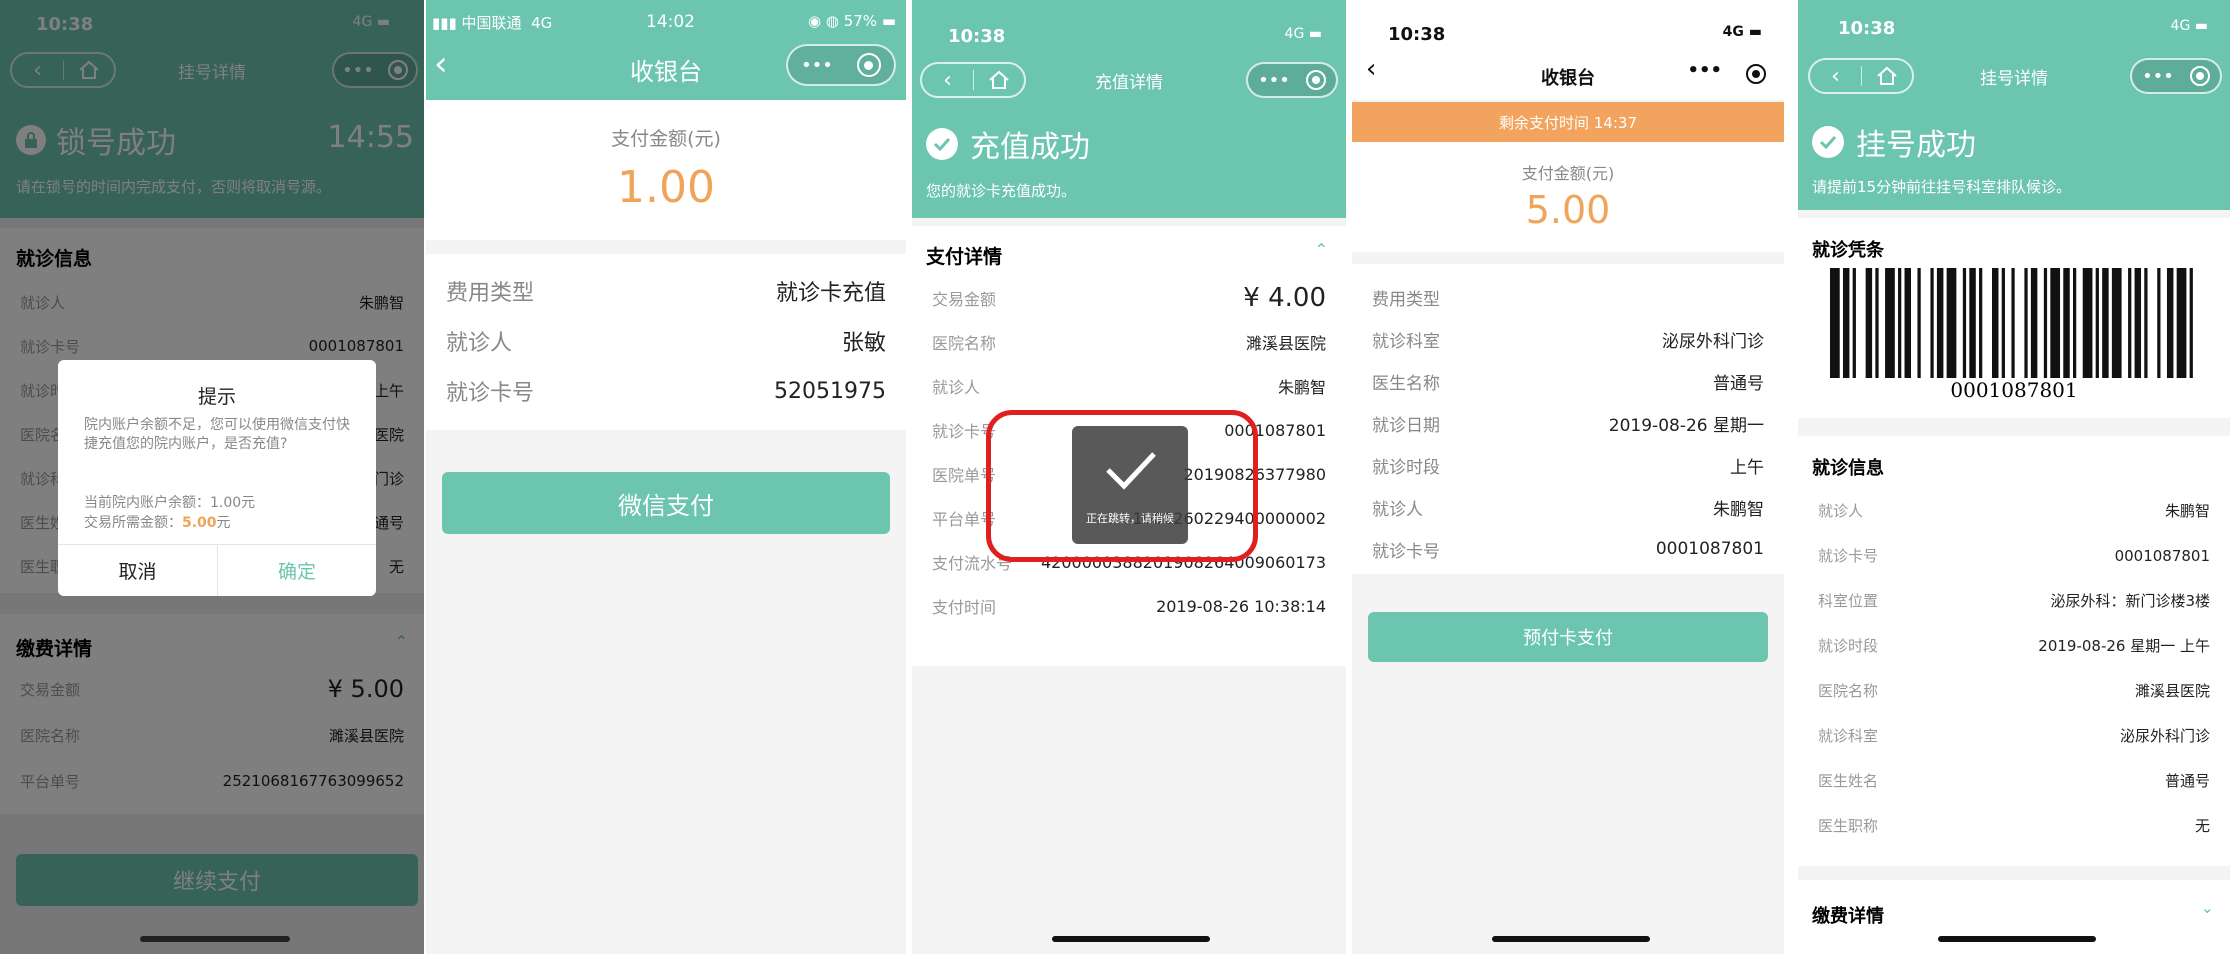 This screenshot has height=954, width=2230. What do you see at coordinates (863, 343) in the screenshot?
I see `row-value: 张敏` at bounding box center [863, 343].